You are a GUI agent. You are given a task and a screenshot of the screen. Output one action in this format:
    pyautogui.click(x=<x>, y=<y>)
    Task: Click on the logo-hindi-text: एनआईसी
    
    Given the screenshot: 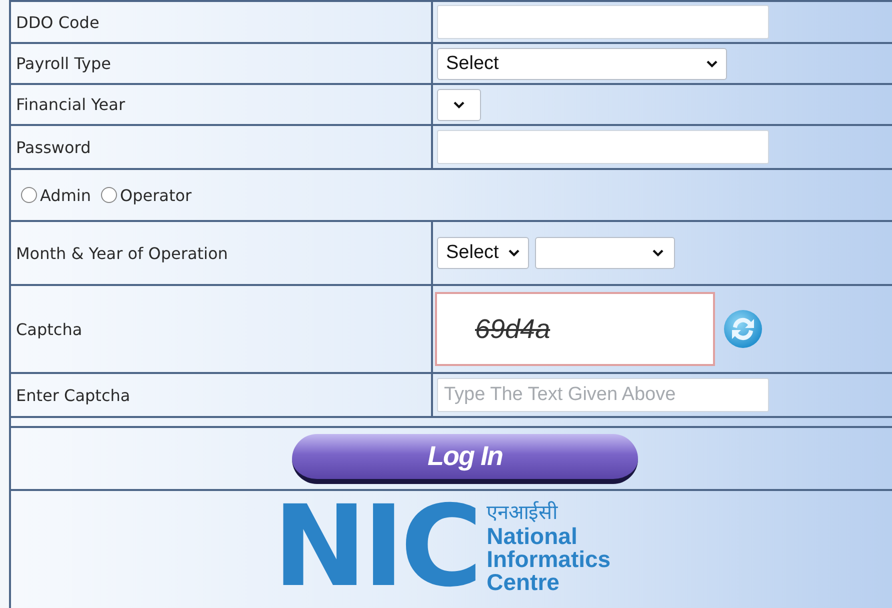 What is the action you would take?
    pyautogui.click(x=522, y=512)
    